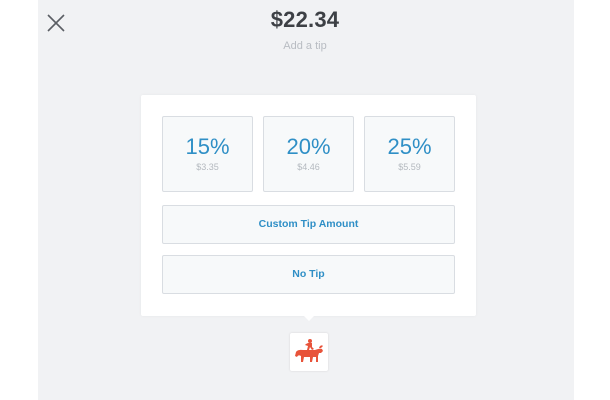  I want to click on merchant-logo, so click(309, 352).